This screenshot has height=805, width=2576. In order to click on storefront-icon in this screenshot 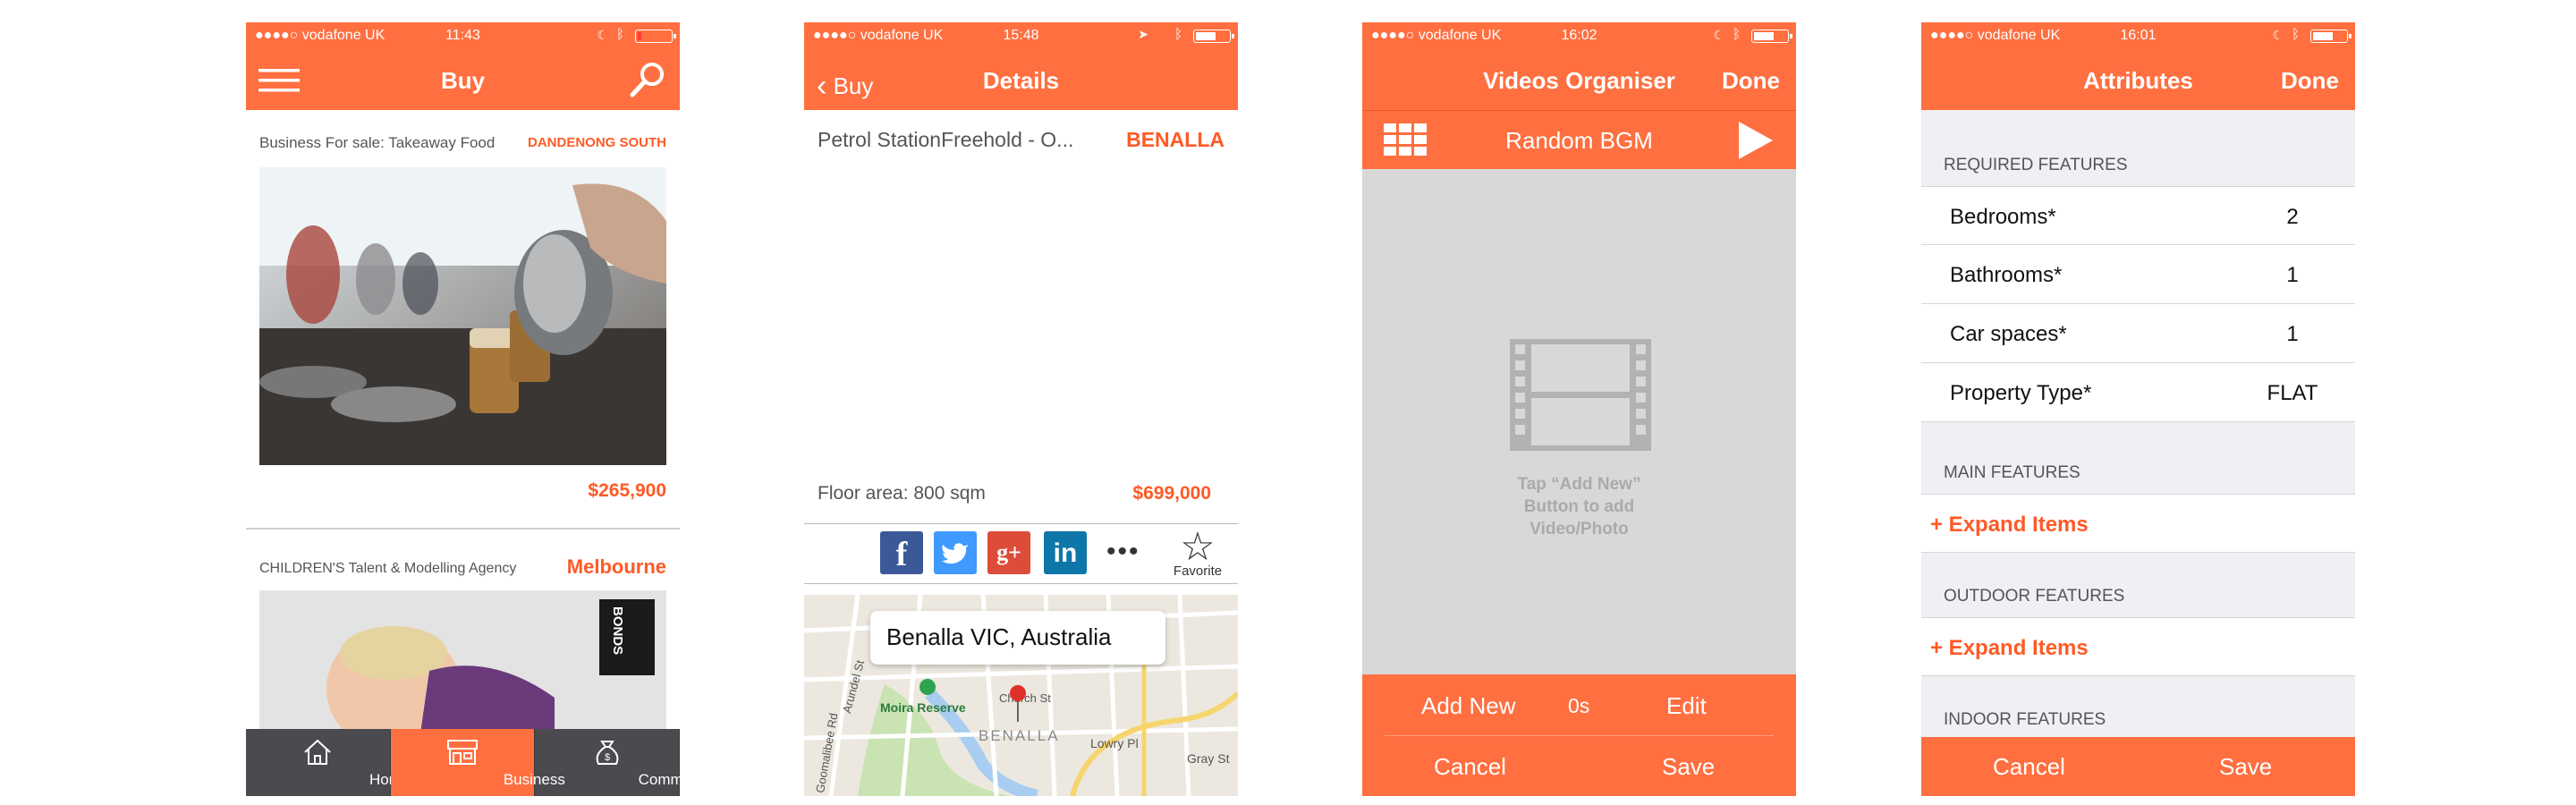, I will do `click(462, 752)`.